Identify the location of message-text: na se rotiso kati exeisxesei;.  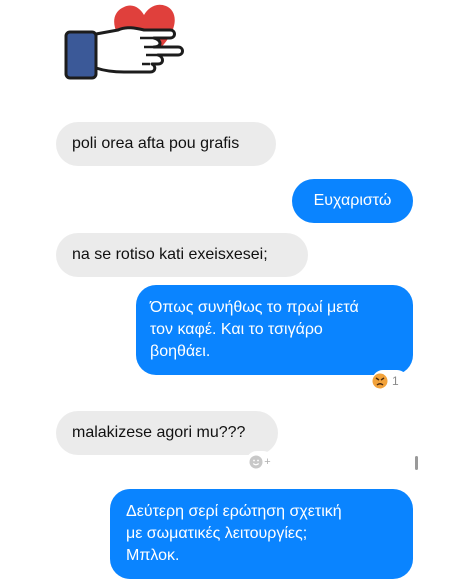
(170, 254).